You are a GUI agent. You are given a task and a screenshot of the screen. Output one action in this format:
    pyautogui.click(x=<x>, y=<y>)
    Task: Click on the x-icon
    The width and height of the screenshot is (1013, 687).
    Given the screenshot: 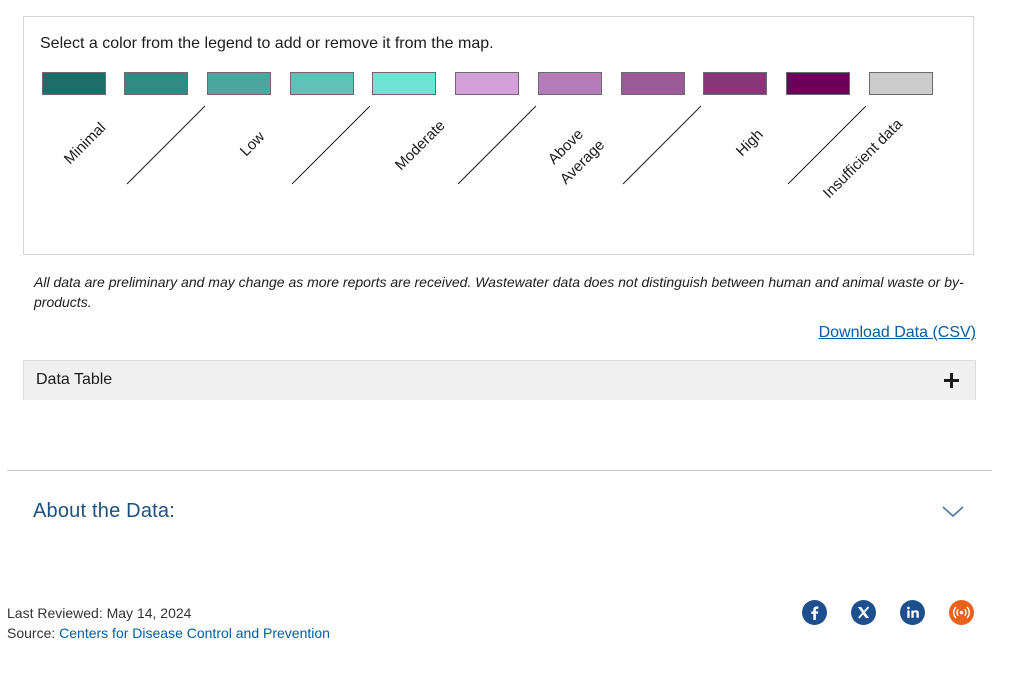 What is the action you would take?
    pyautogui.click(x=863, y=612)
    